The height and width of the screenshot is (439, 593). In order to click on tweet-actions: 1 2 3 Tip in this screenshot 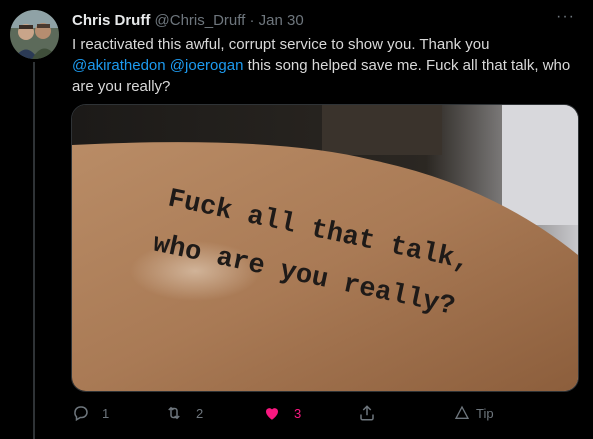, I will do `click(297, 413)`.